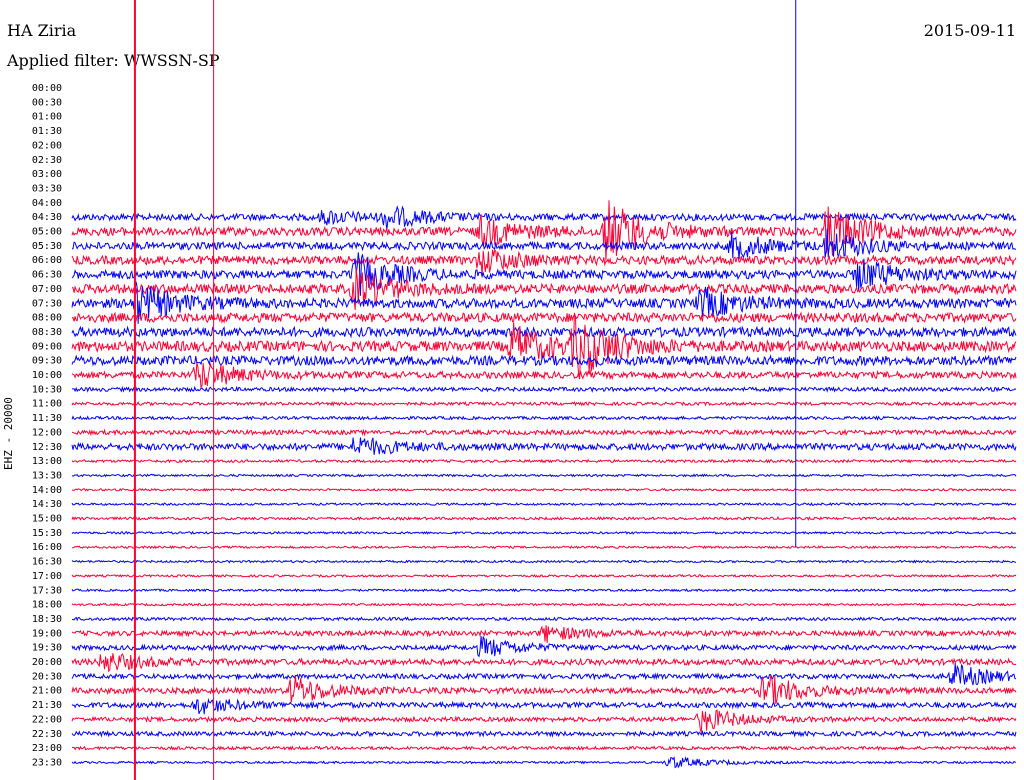  What do you see at coordinates (47, 691) in the screenshot?
I see `row-time-label: 21:00` at bounding box center [47, 691].